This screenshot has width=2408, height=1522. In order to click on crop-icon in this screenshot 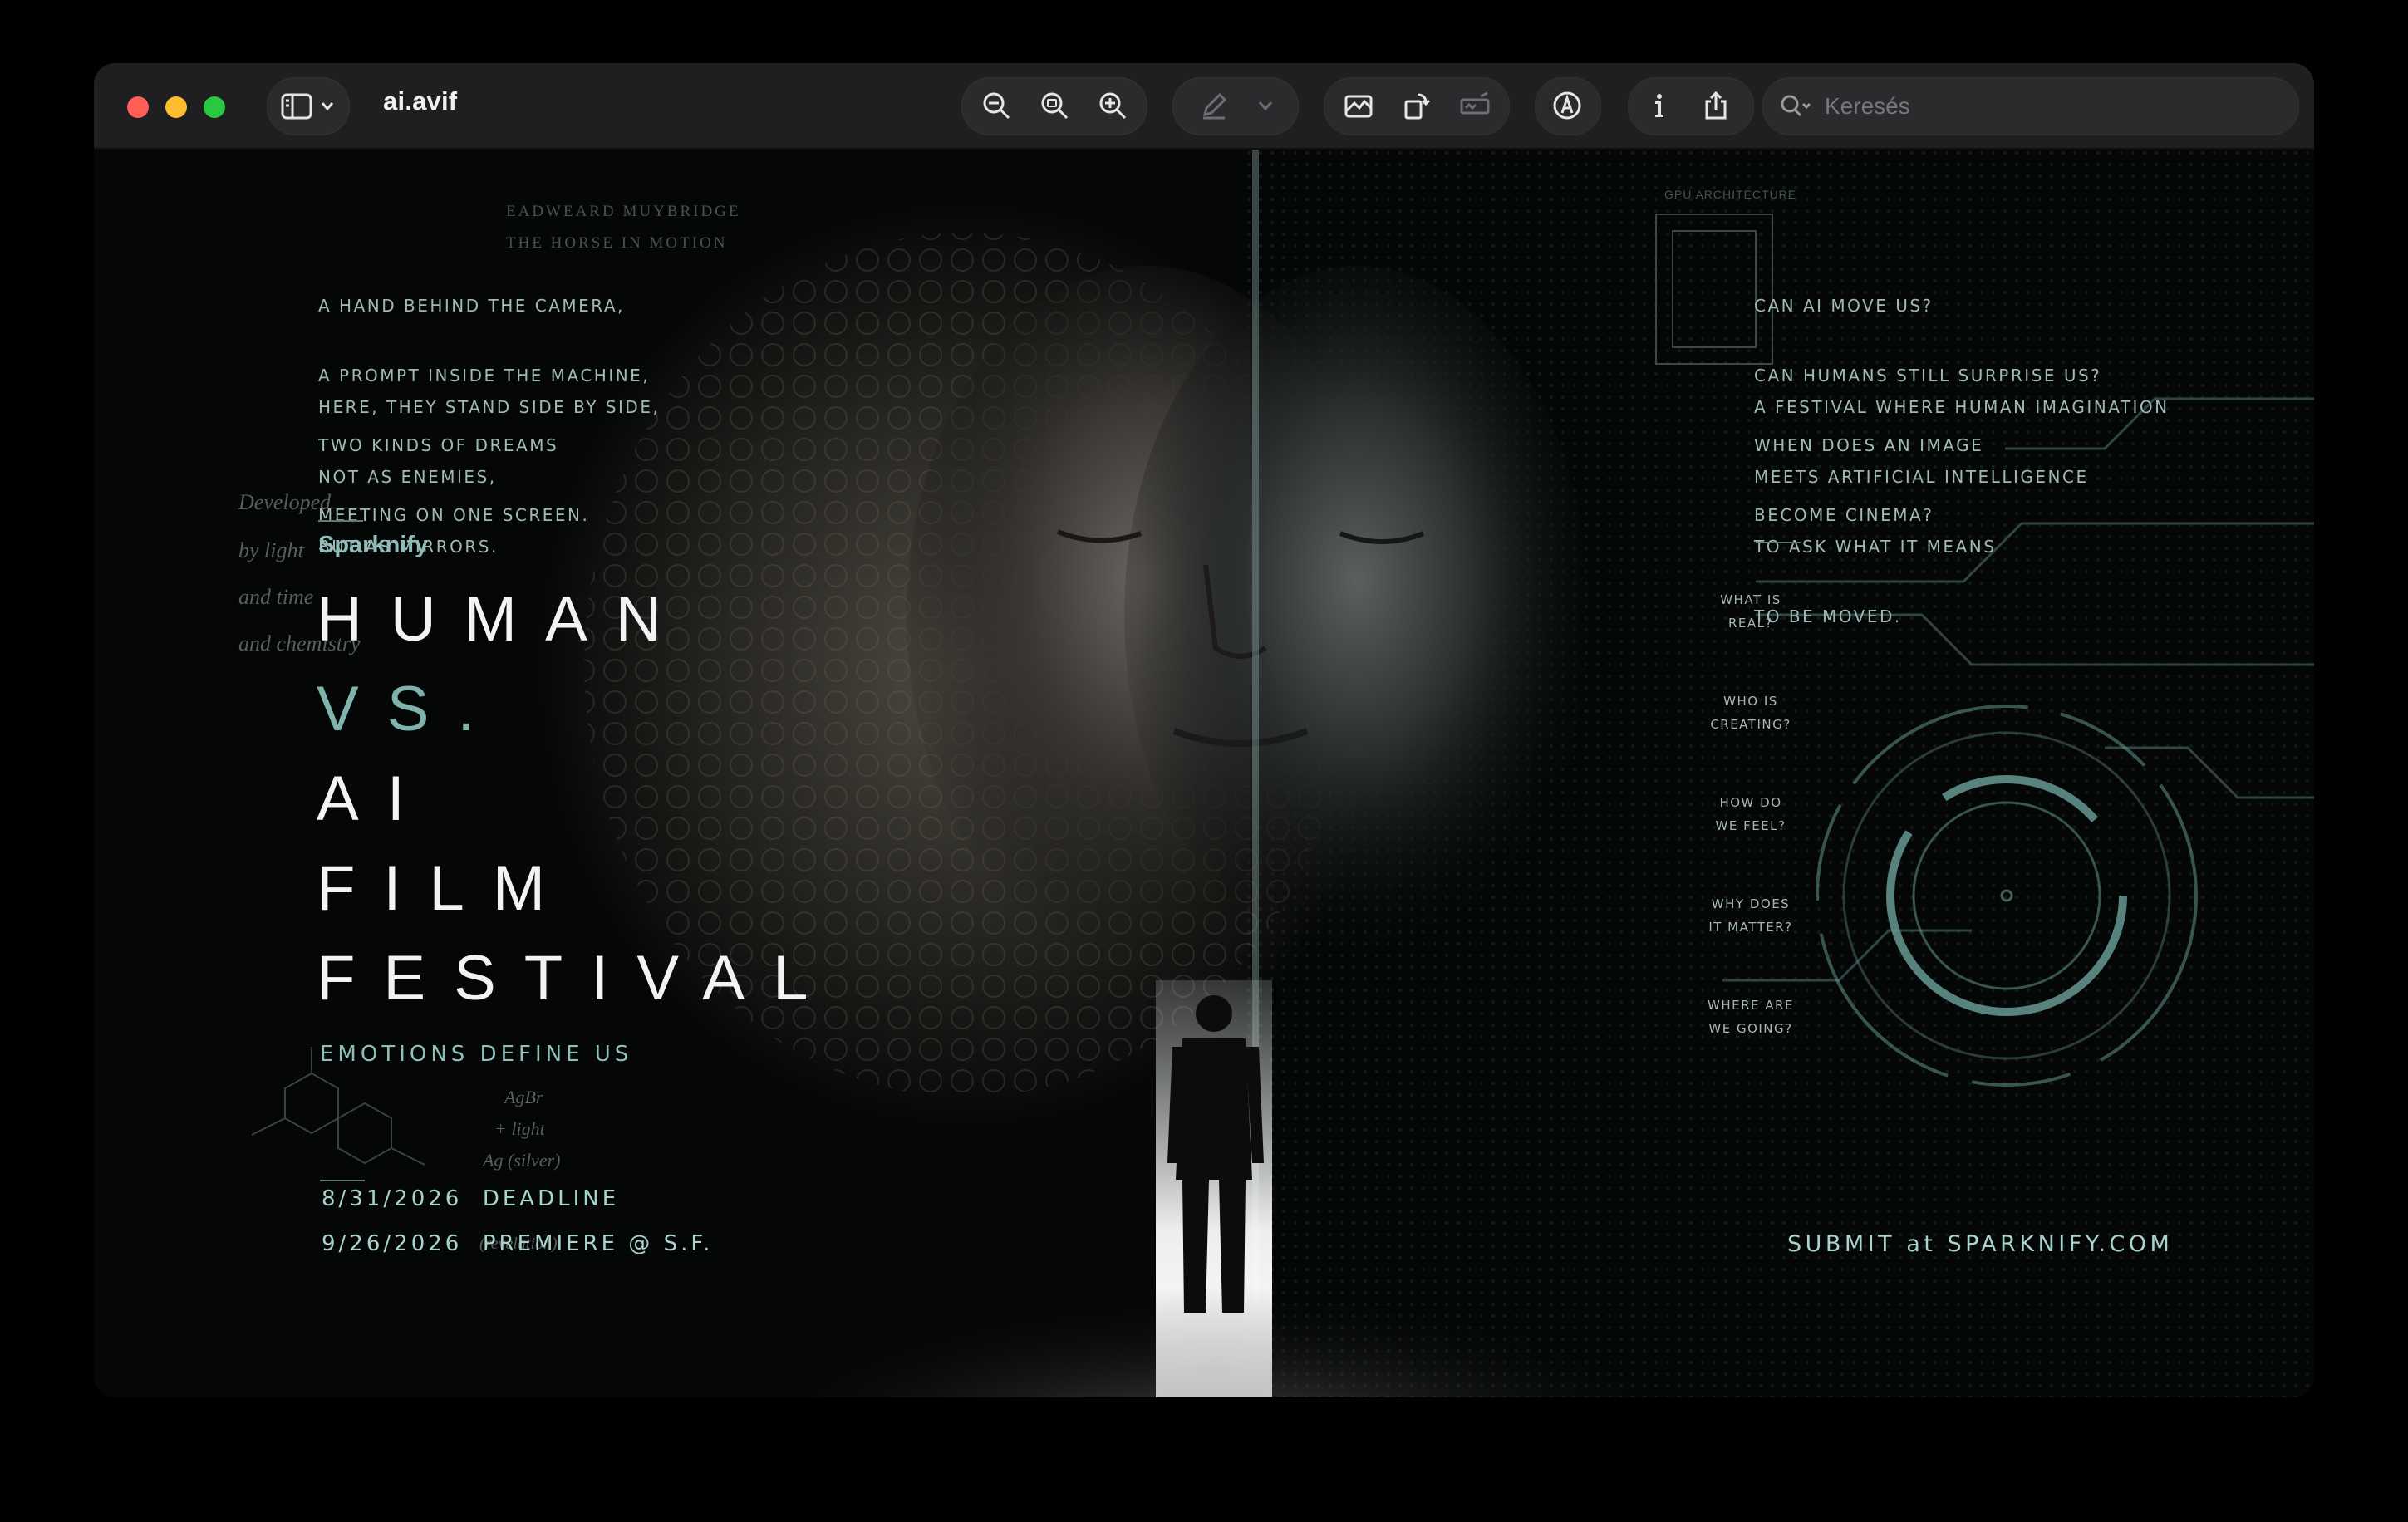, I will do `click(1358, 106)`.